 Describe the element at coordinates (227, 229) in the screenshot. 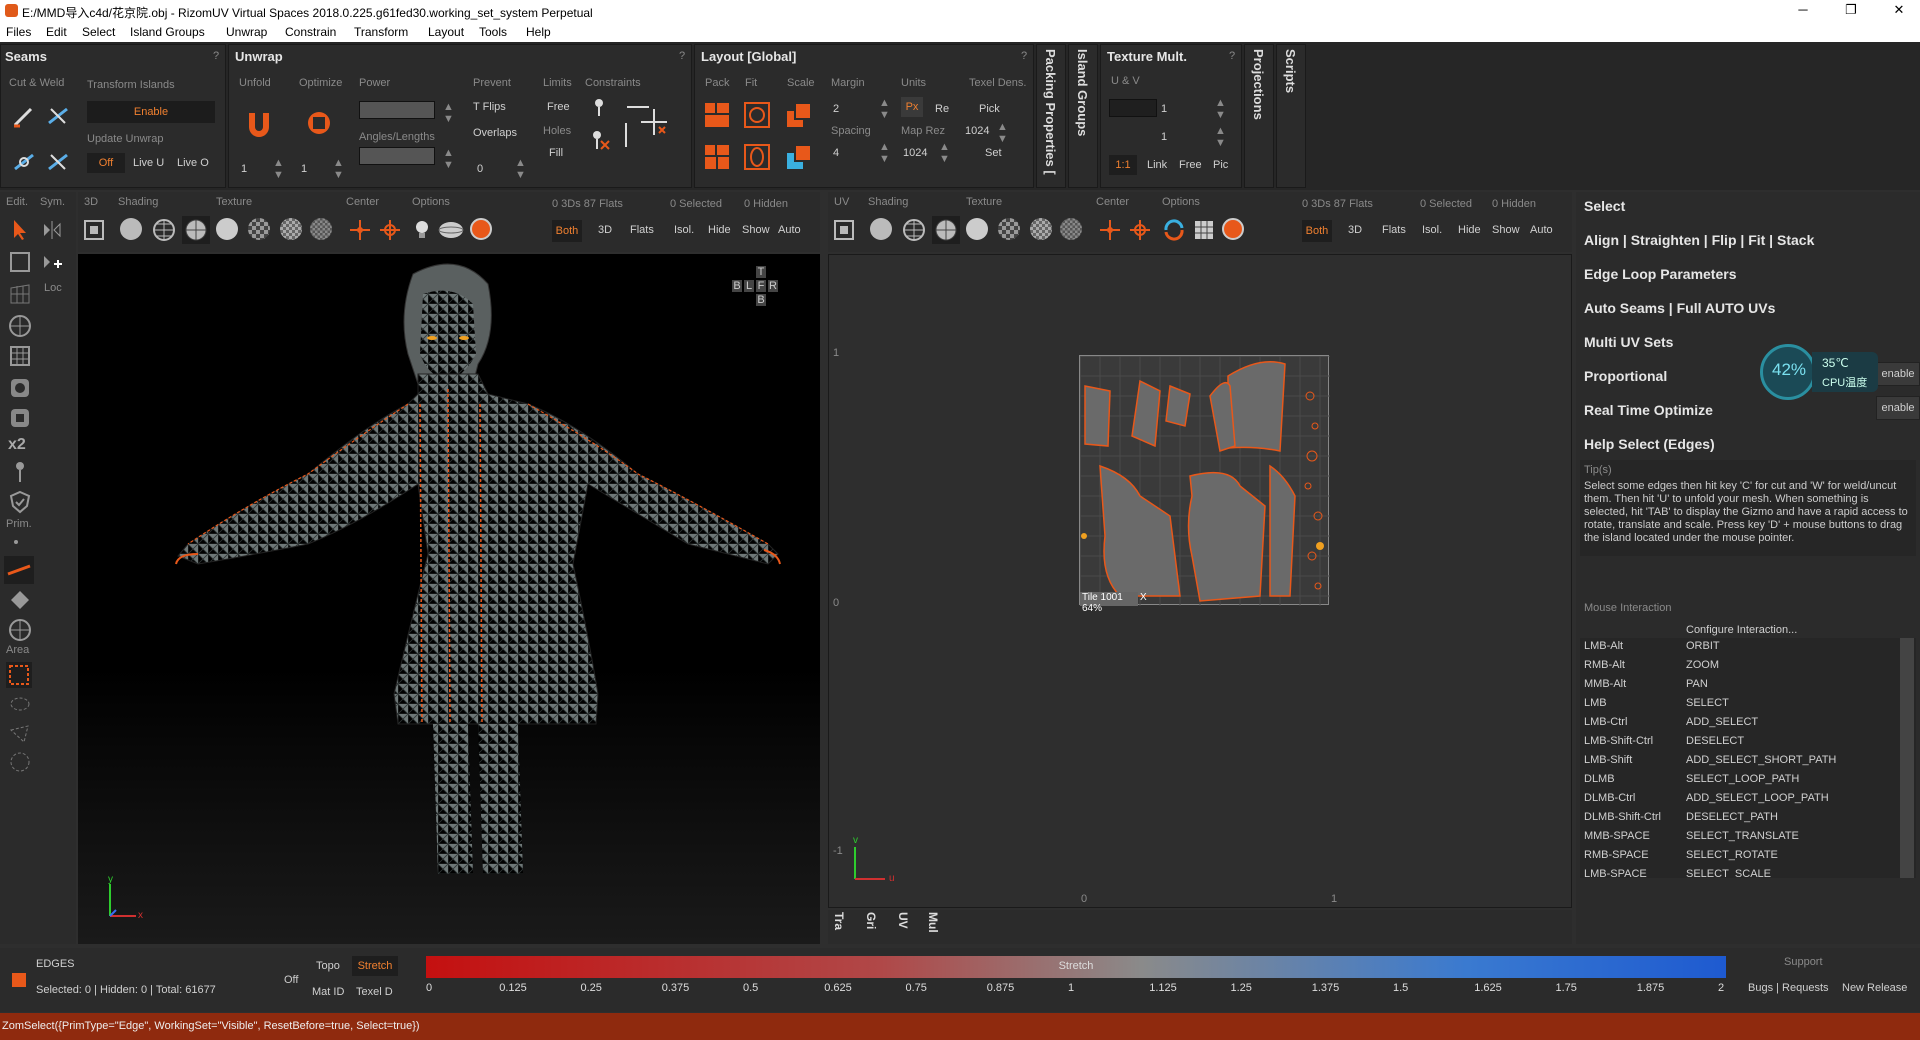

I see `texture-none-icon` at that location.